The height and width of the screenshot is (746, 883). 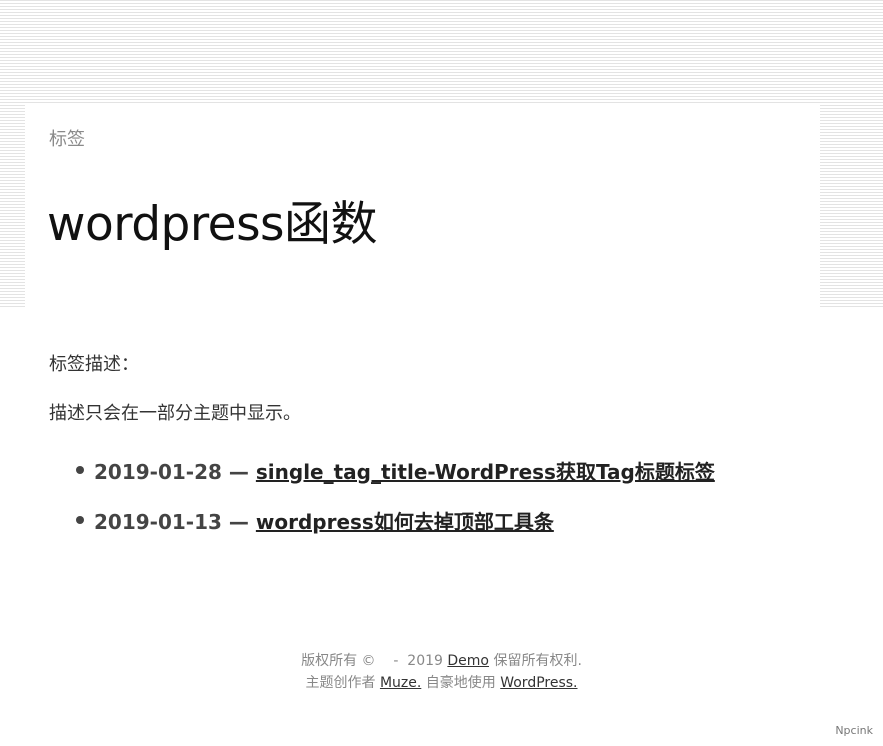 What do you see at coordinates (158, 522) in the screenshot?
I see `post-date: 2019-01-13` at bounding box center [158, 522].